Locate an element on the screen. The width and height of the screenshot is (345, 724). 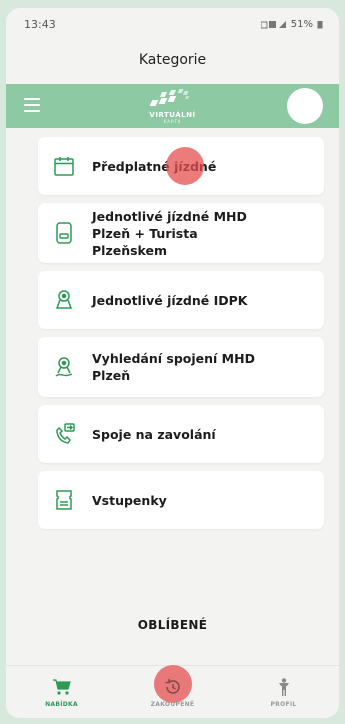
status-time: 13:43 is located at coordinates (40, 24).